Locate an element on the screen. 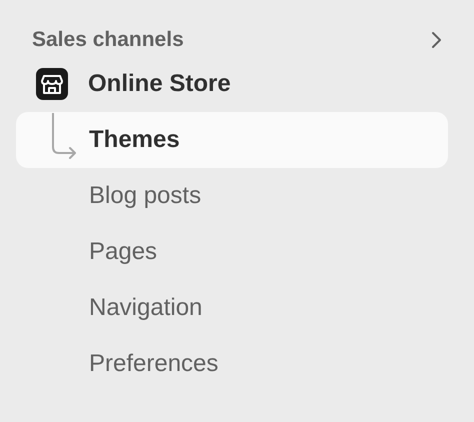 This screenshot has width=474, height=422. nav-item: Navigation is located at coordinates (232, 308).